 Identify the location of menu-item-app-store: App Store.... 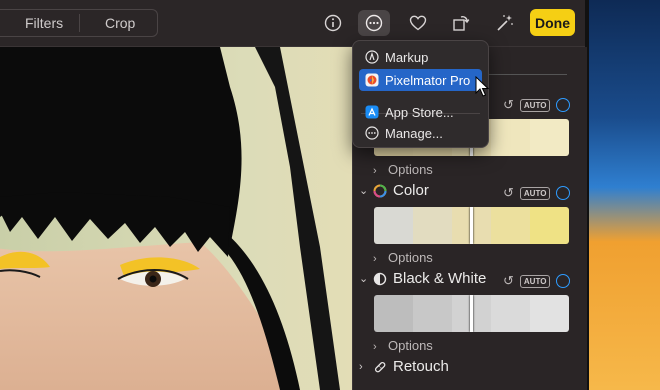
(420, 112).